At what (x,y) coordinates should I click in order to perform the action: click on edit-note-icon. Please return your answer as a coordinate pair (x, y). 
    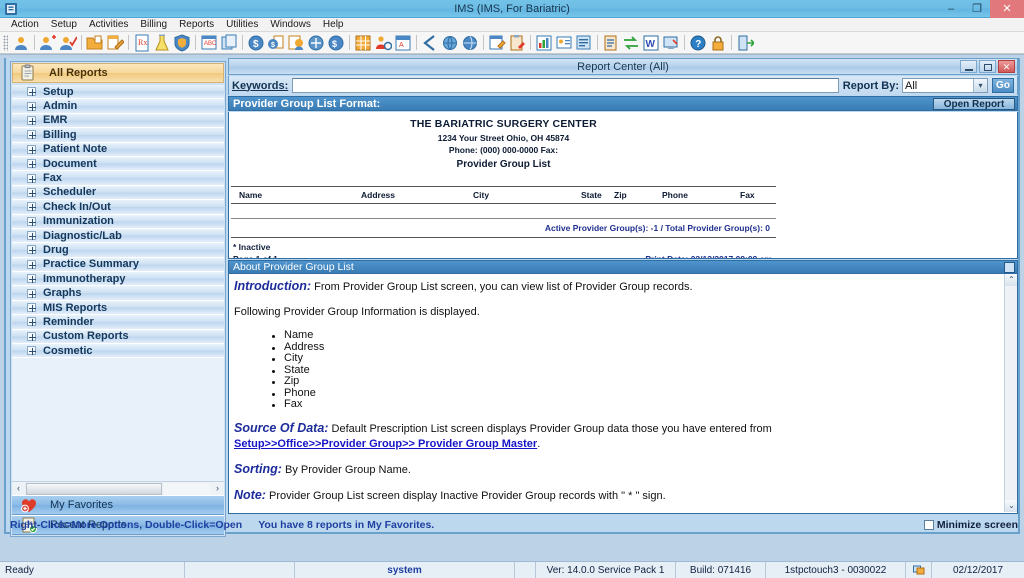
    Looking at the image, I should click on (115, 43).